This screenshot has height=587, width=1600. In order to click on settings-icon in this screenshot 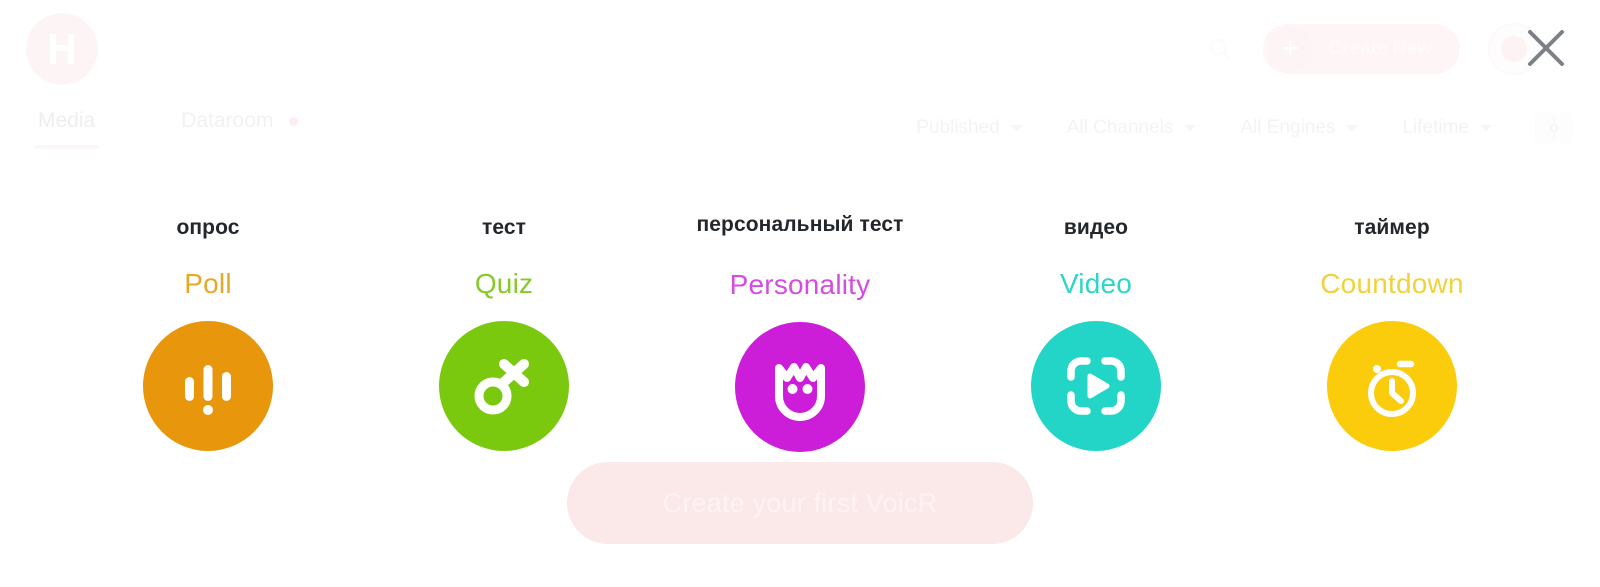, I will do `click(1554, 128)`.